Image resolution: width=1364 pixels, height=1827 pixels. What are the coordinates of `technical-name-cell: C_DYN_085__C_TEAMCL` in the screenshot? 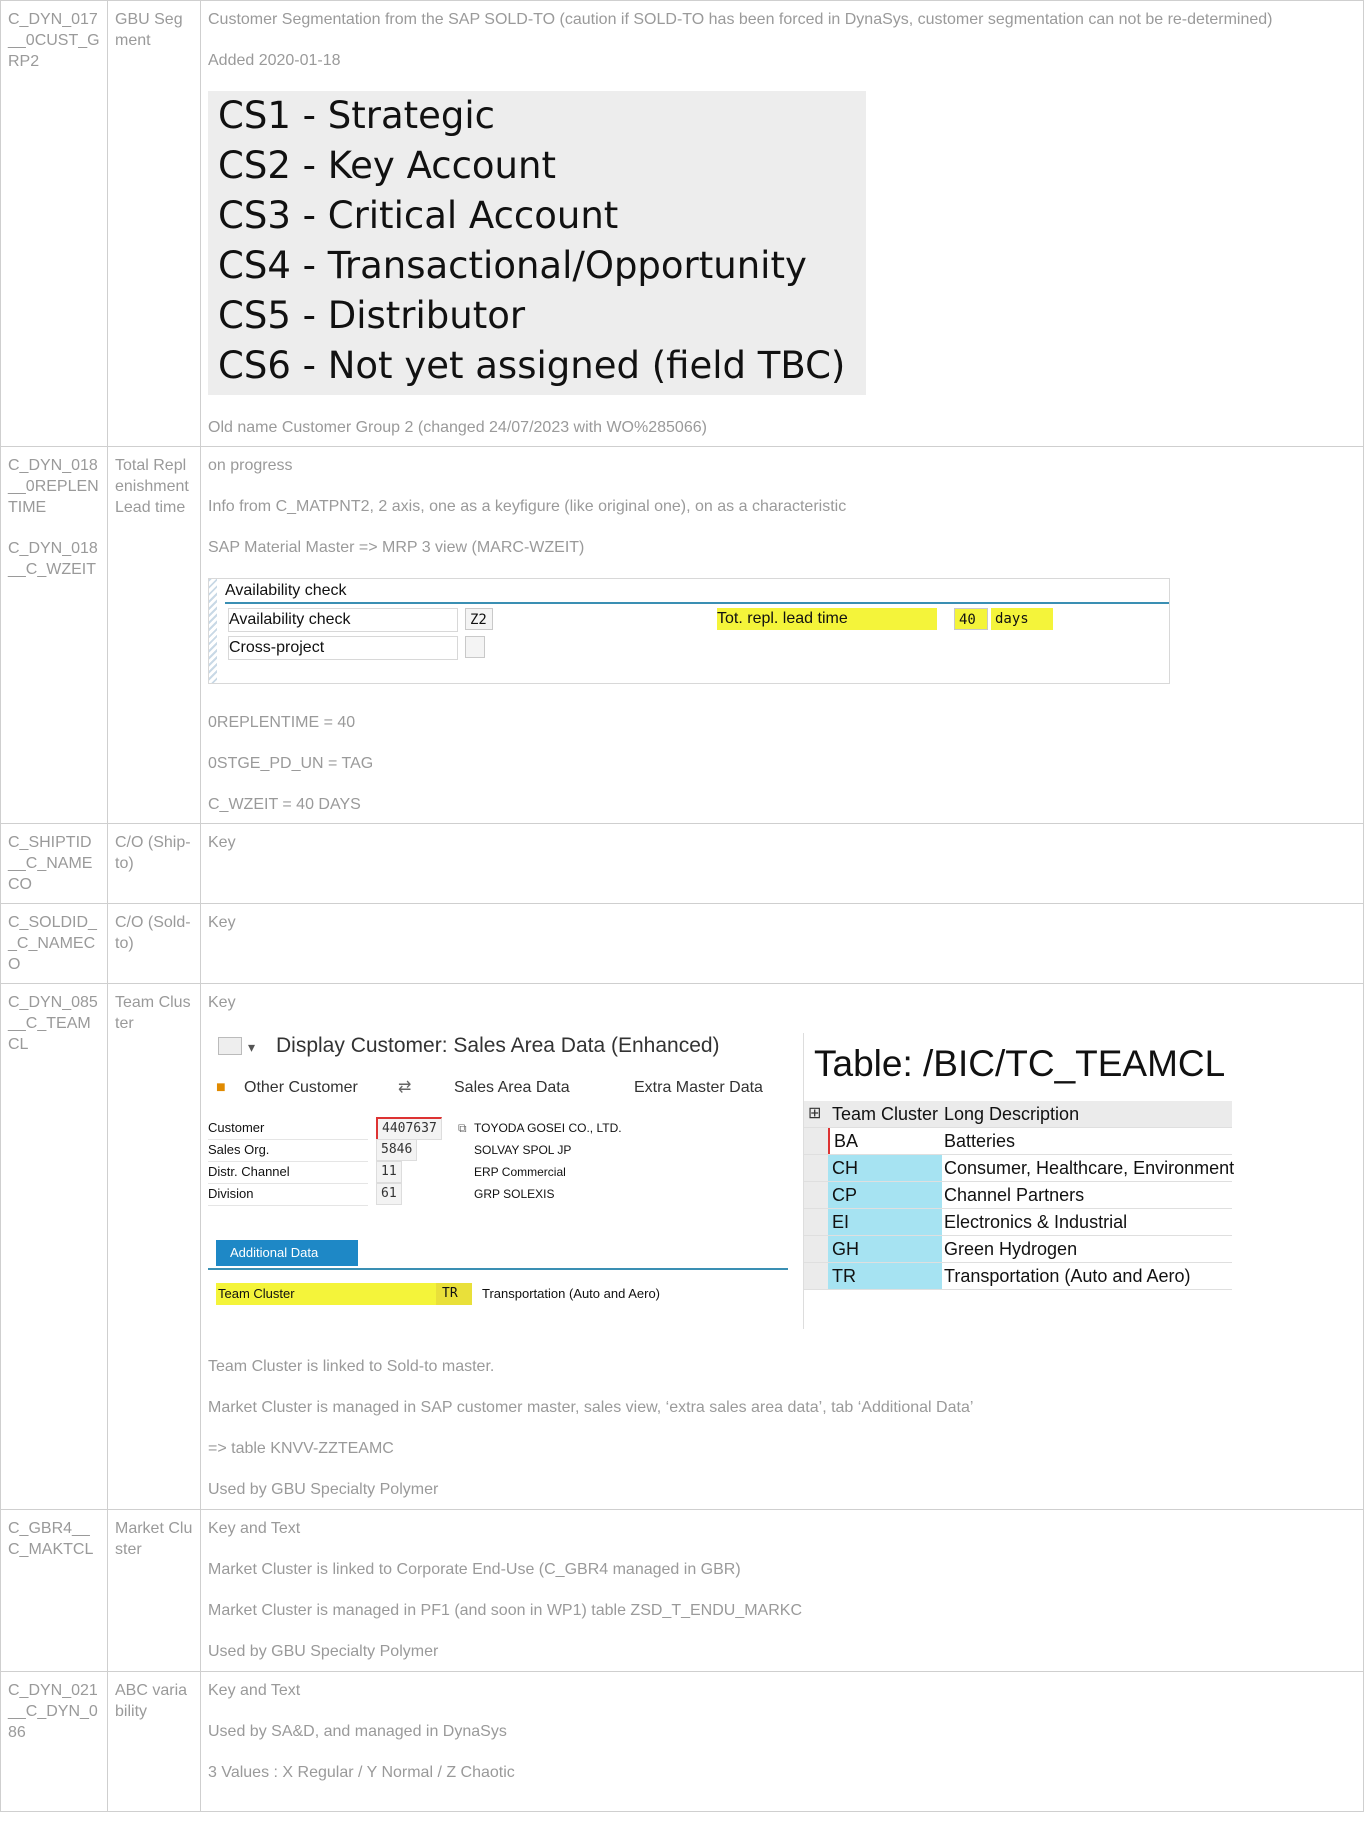 It's located at (54, 1246).